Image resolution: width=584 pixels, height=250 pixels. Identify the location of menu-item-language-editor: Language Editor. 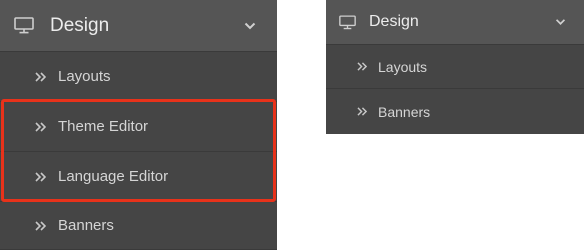
(138, 177).